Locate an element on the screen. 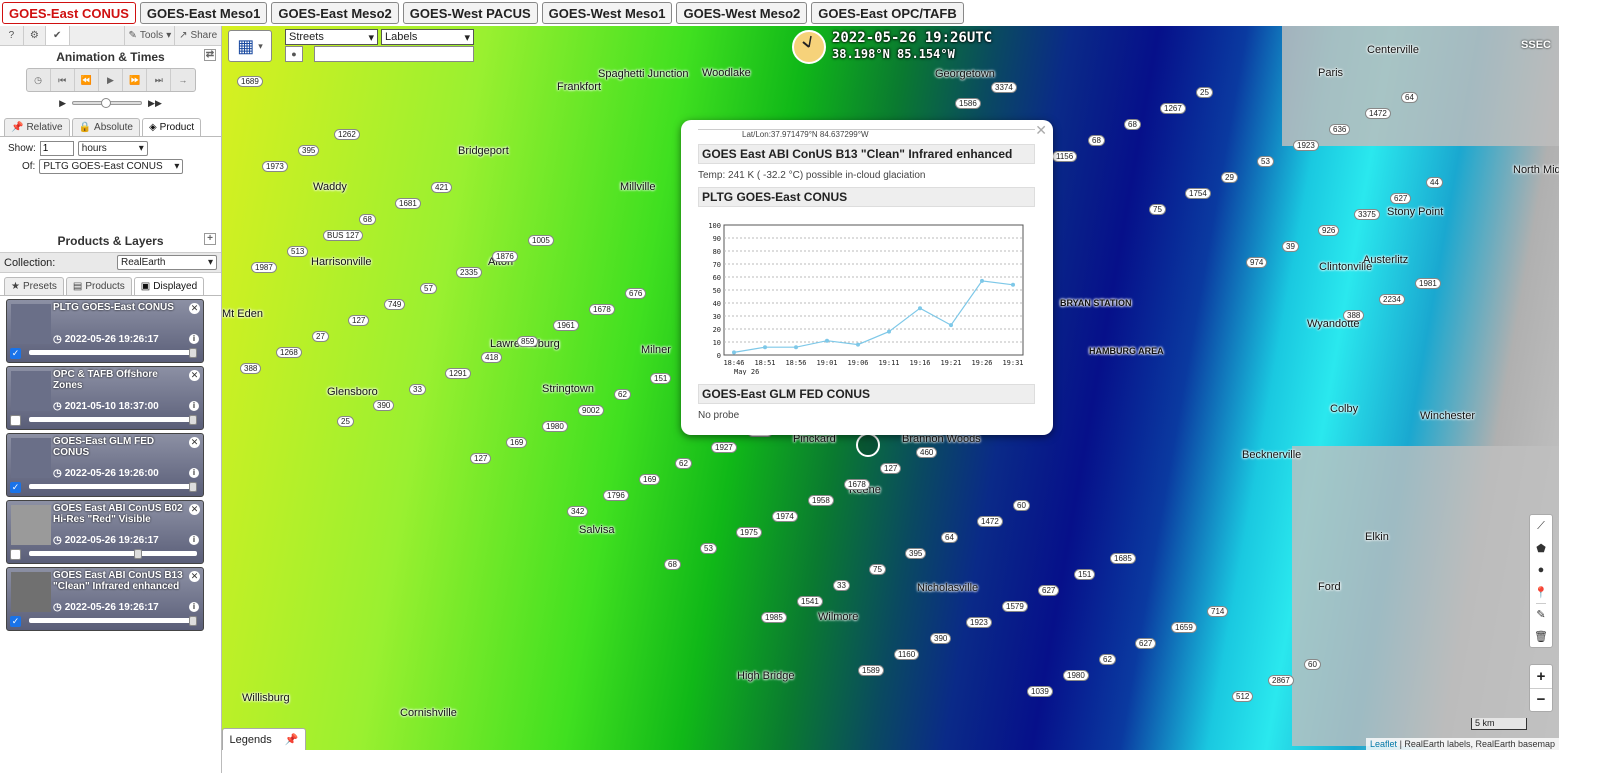 The width and height of the screenshot is (1600, 773). settings-button: ⚙ is located at coordinates (35, 35).